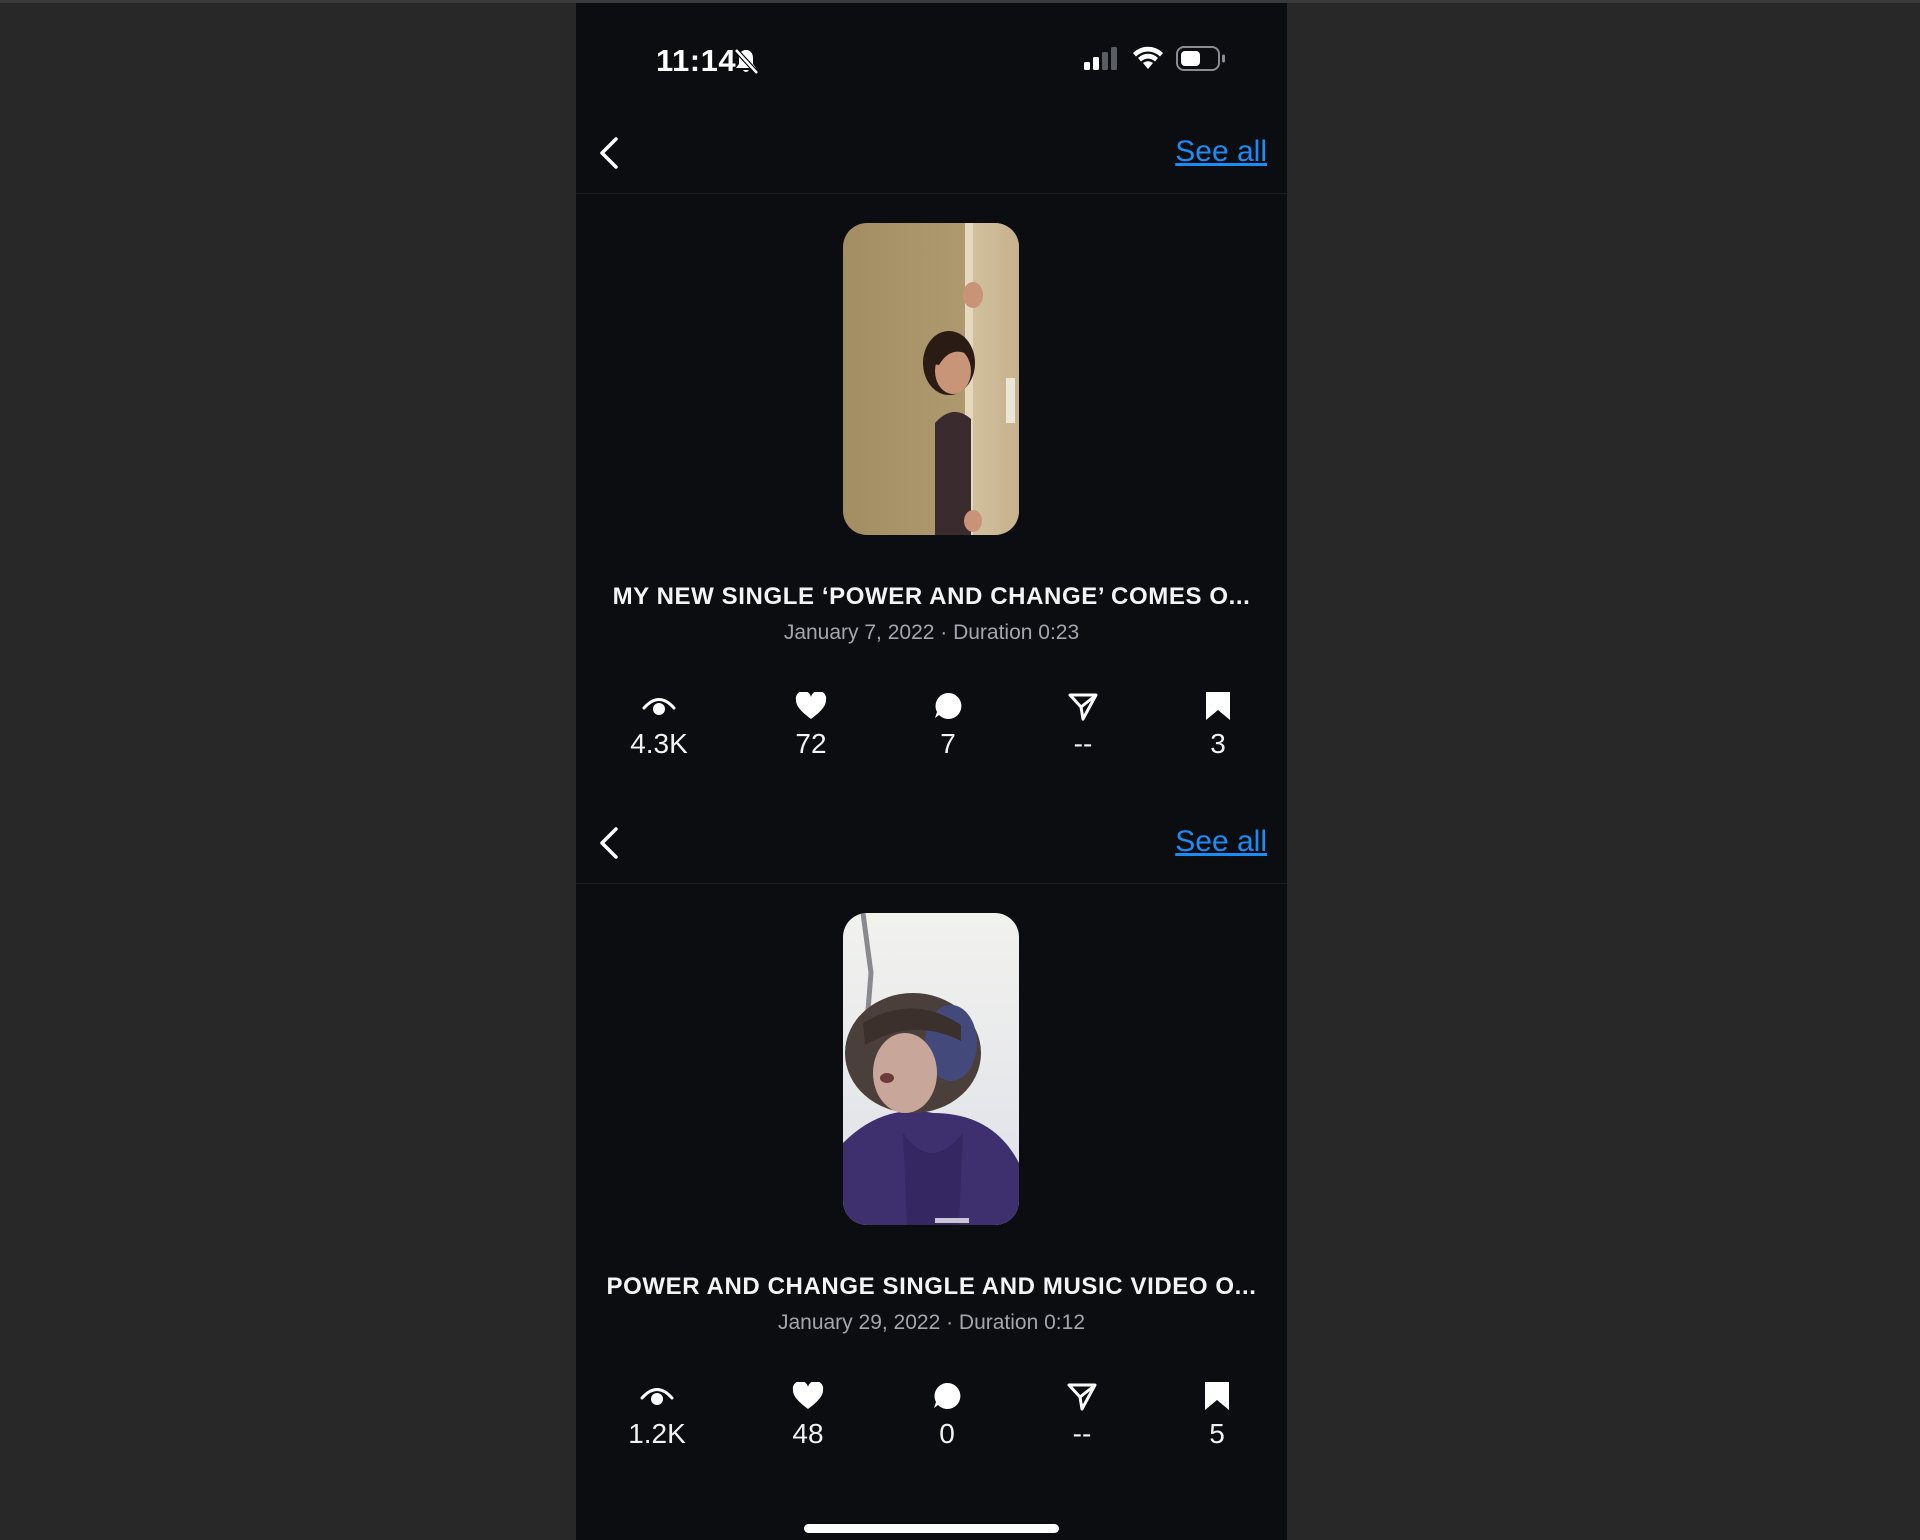 Image resolution: width=1920 pixels, height=1540 pixels. I want to click on stat-likes: 48, so click(808, 1414).